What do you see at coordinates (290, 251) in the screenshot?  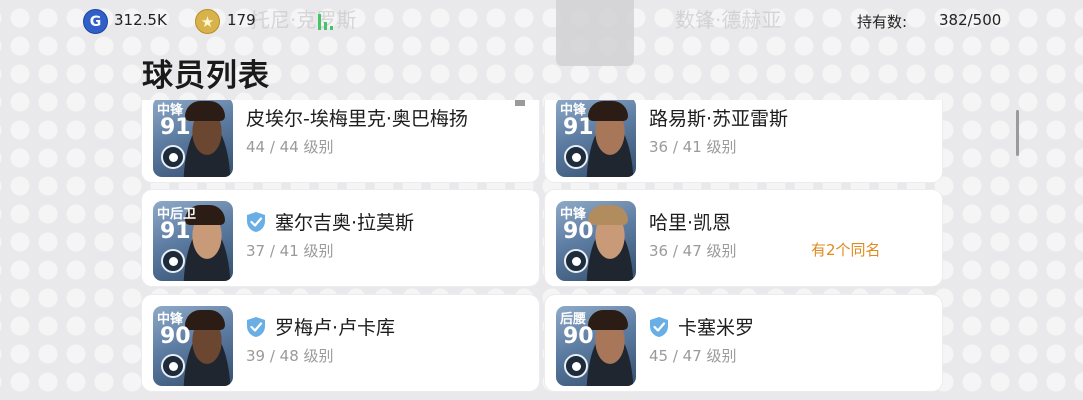 I see `player-level: 37 / 41 级别` at bounding box center [290, 251].